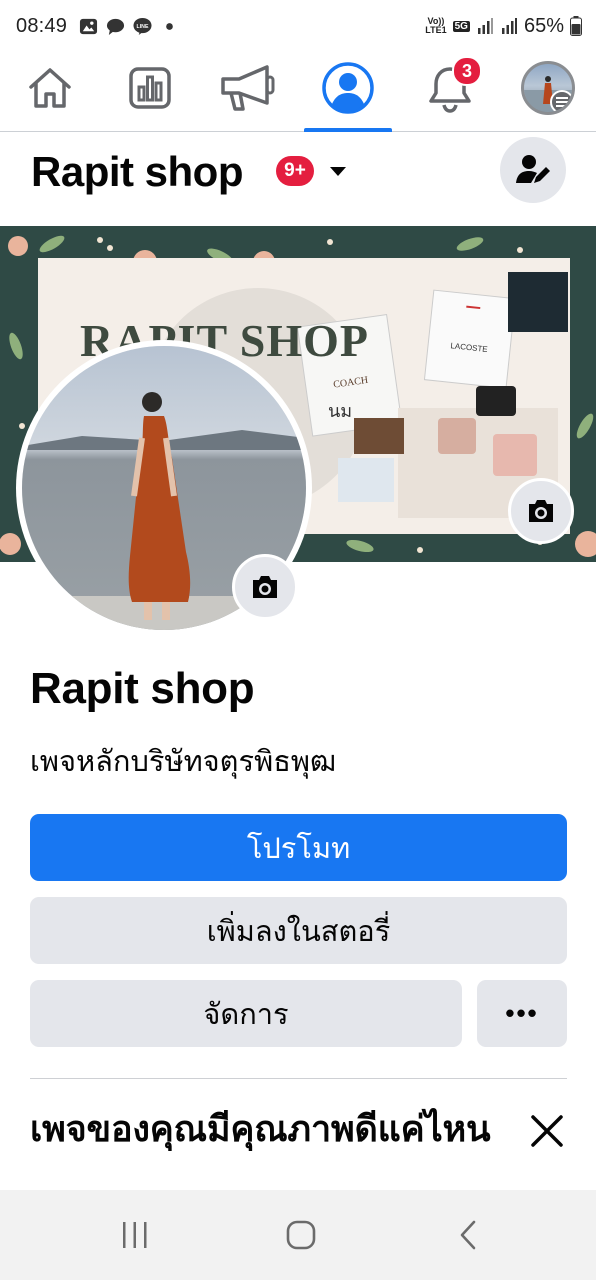 This screenshot has height=1280, width=596. What do you see at coordinates (522, 1013) in the screenshot?
I see `more-options-button: •••` at bounding box center [522, 1013].